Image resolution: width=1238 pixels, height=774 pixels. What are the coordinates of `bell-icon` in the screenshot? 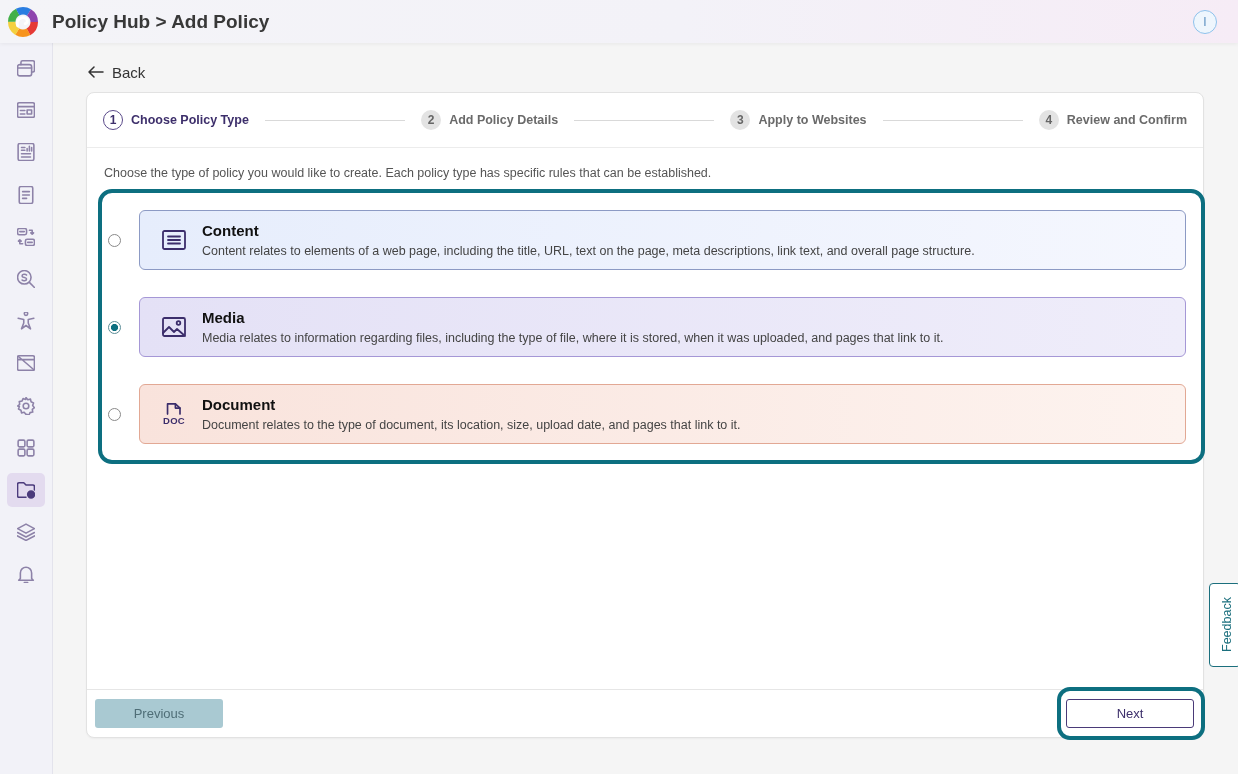 It's located at (26, 574).